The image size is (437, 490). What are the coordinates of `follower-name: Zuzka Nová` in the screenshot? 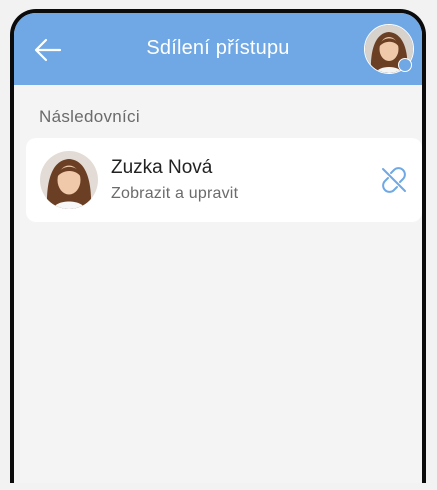 It's located at (162, 167).